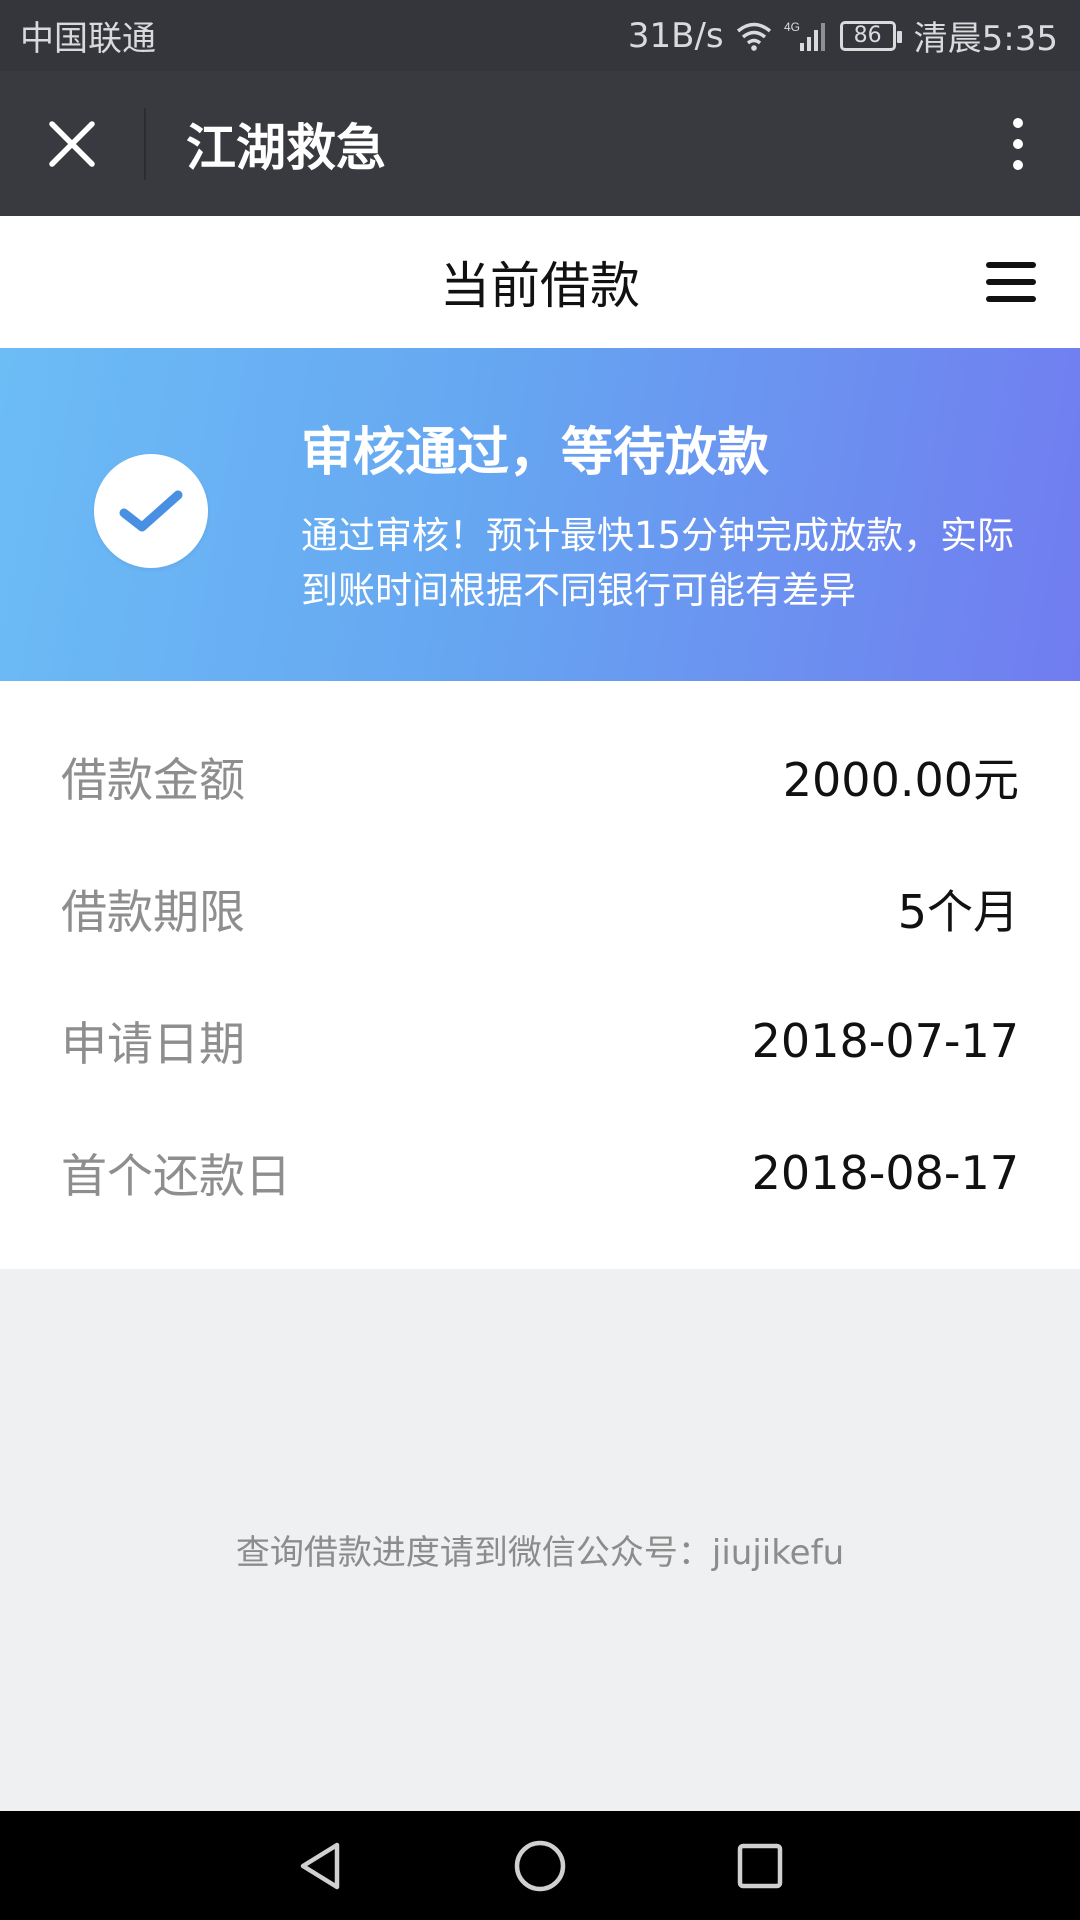 The height and width of the screenshot is (1920, 1080). I want to click on info-value: 2018-08-17, so click(885, 1173).